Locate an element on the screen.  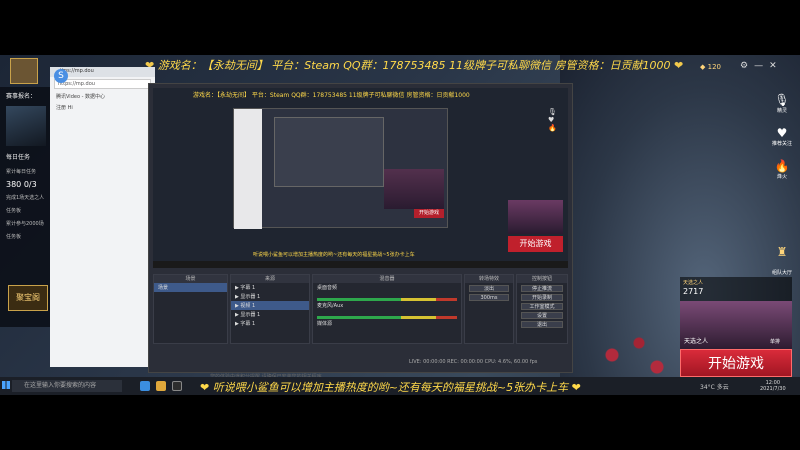
stream-subtitle: ❤ 听说喂小鲨鱼可以增加主播热度的哟~还有每天的福星挑战~5张办卡上车 ❤ is located at coordinates (390, 387).